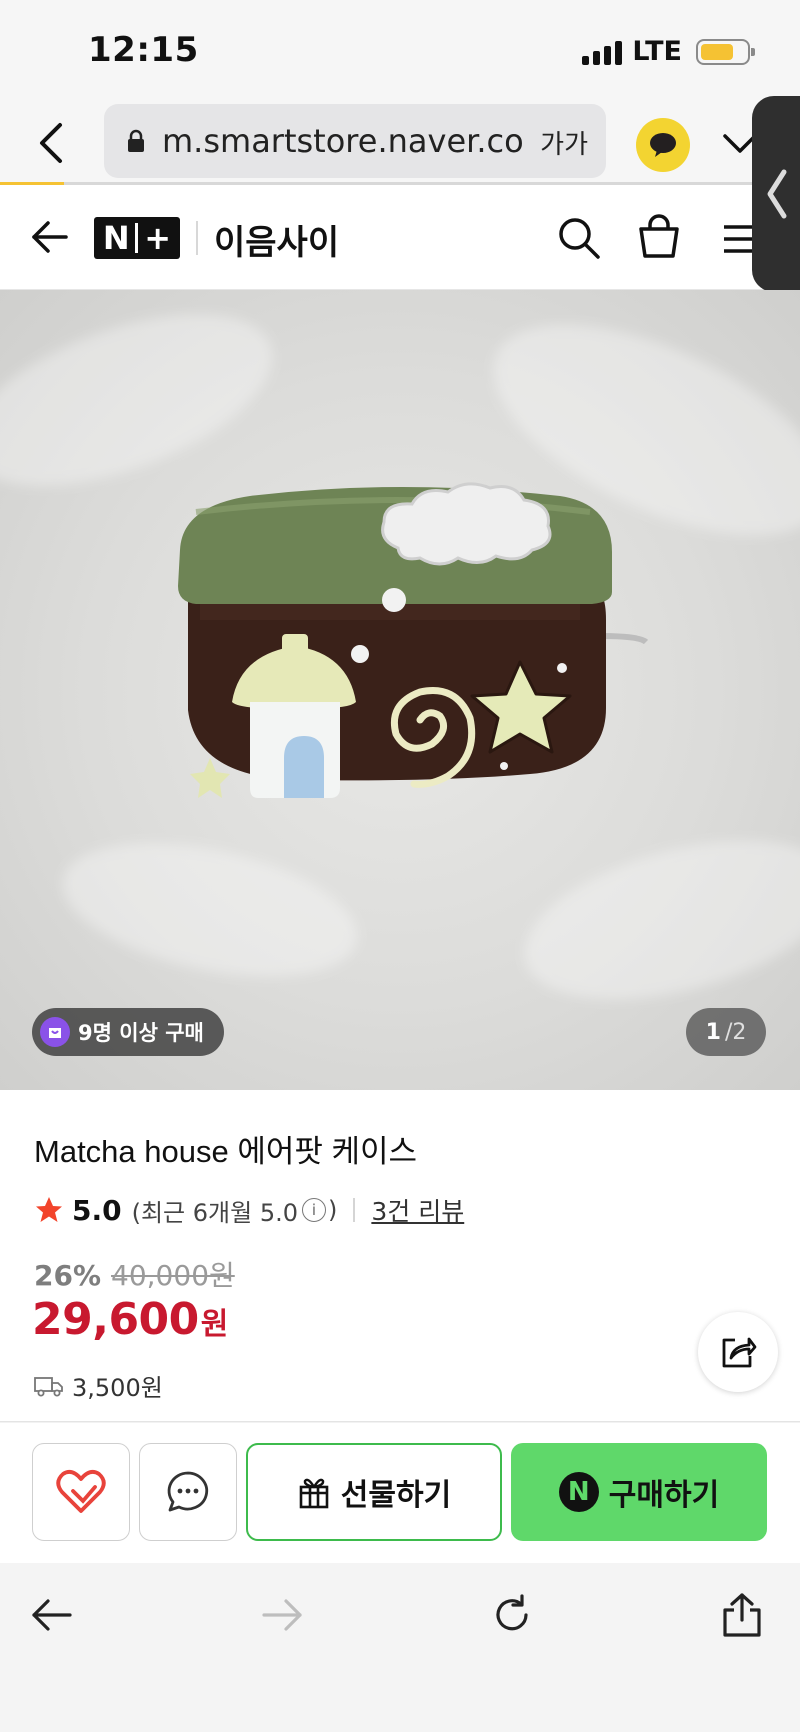  I want to click on rating-recent-close: ), so click(333, 1210).